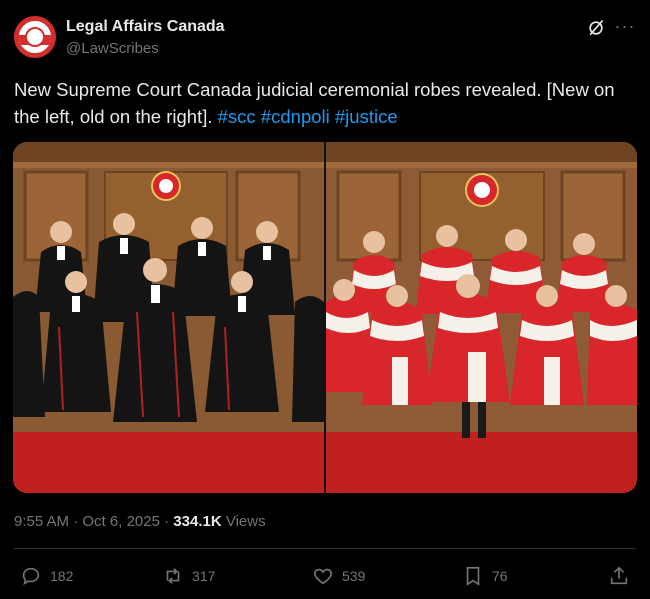 The image size is (650, 599). What do you see at coordinates (237, 116) in the screenshot?
I see `hashtag-scc: #scc` at bounding box center [237, 116].